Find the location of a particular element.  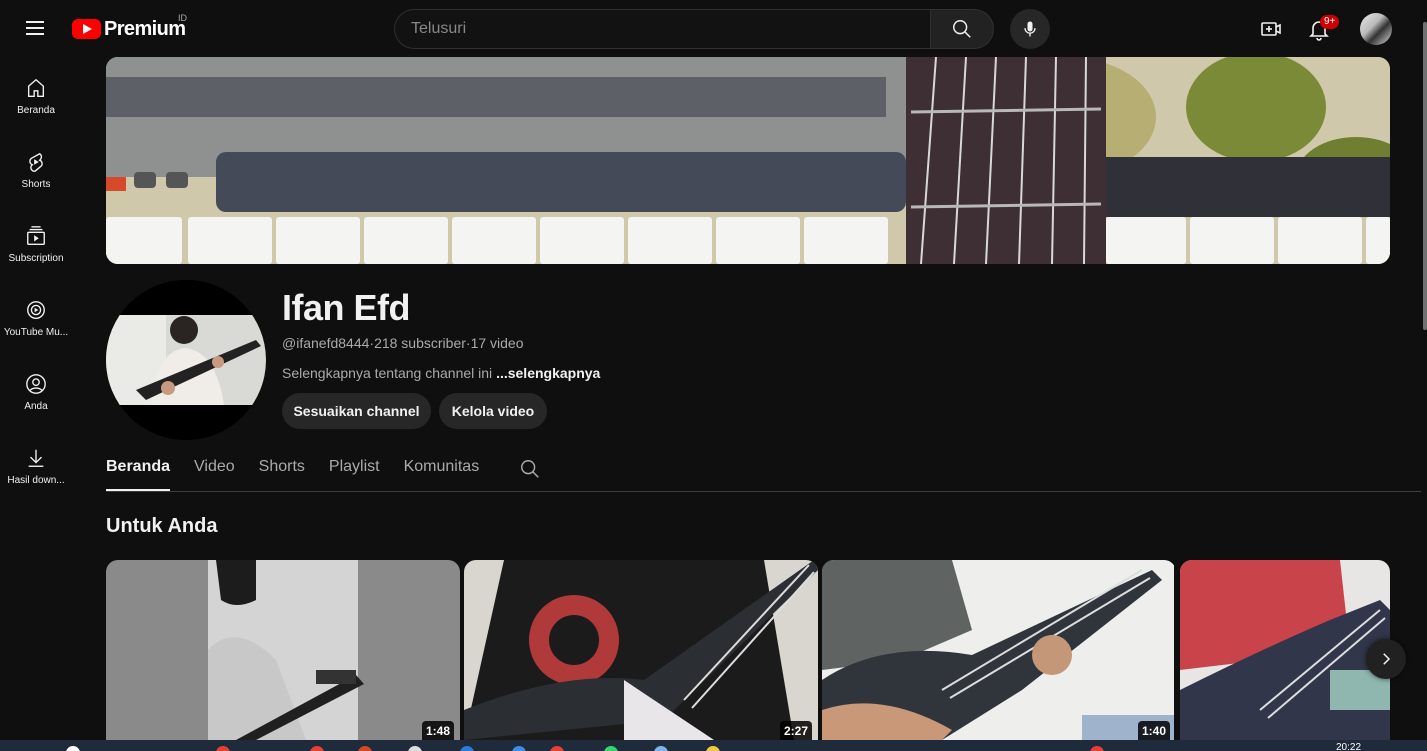

scrollbar-thumb is located at coordinates (1425, 176).